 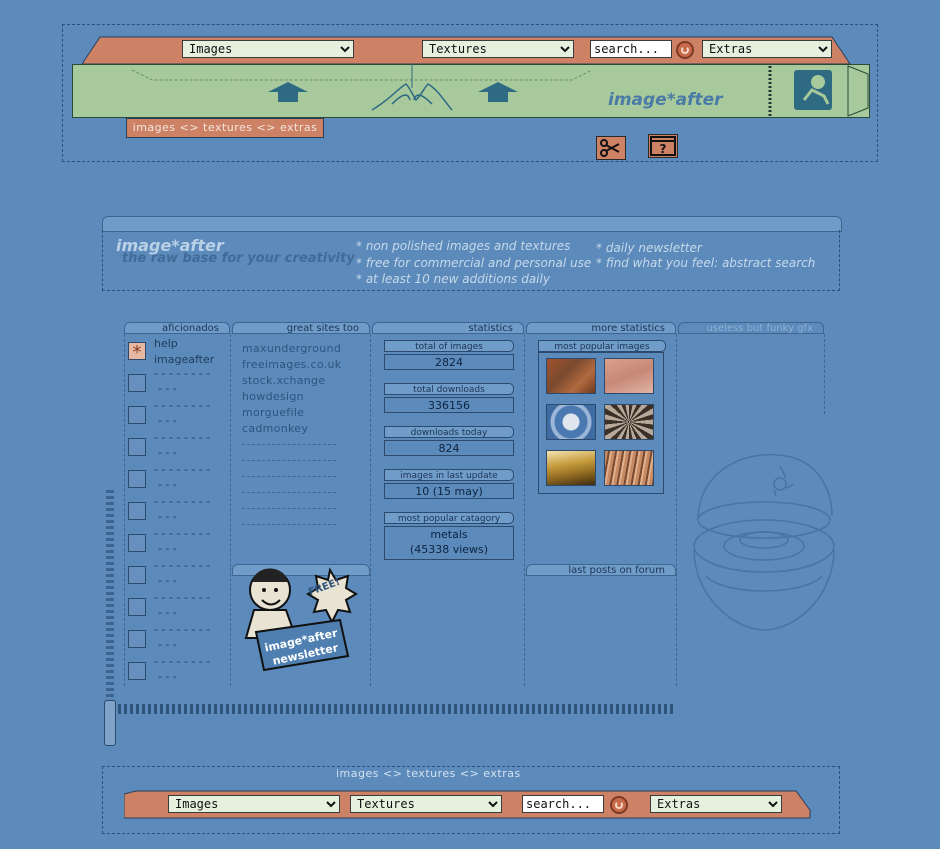 What do you see at coordinates (571, 468) in the screenshot?
I see `popular-image-sand` at bounding box center [571, 468].